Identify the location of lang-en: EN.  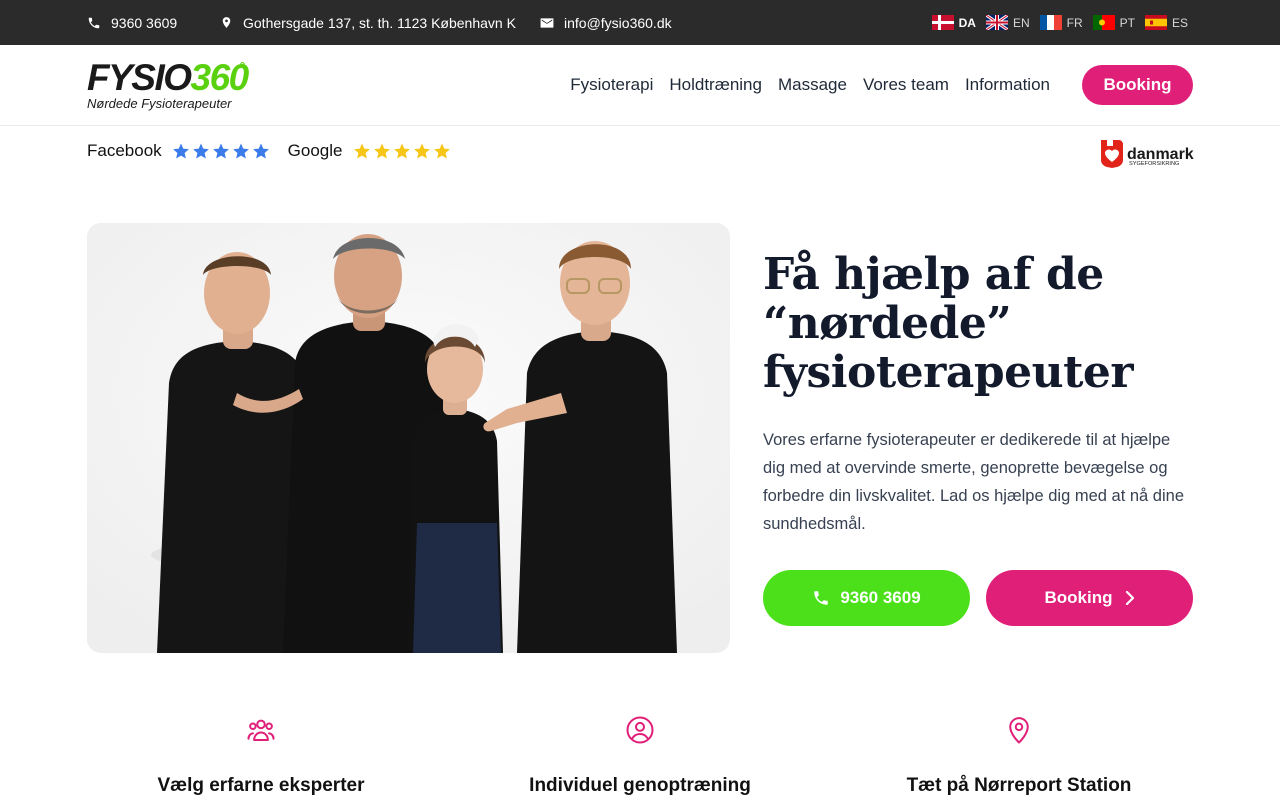
(1007, 22).